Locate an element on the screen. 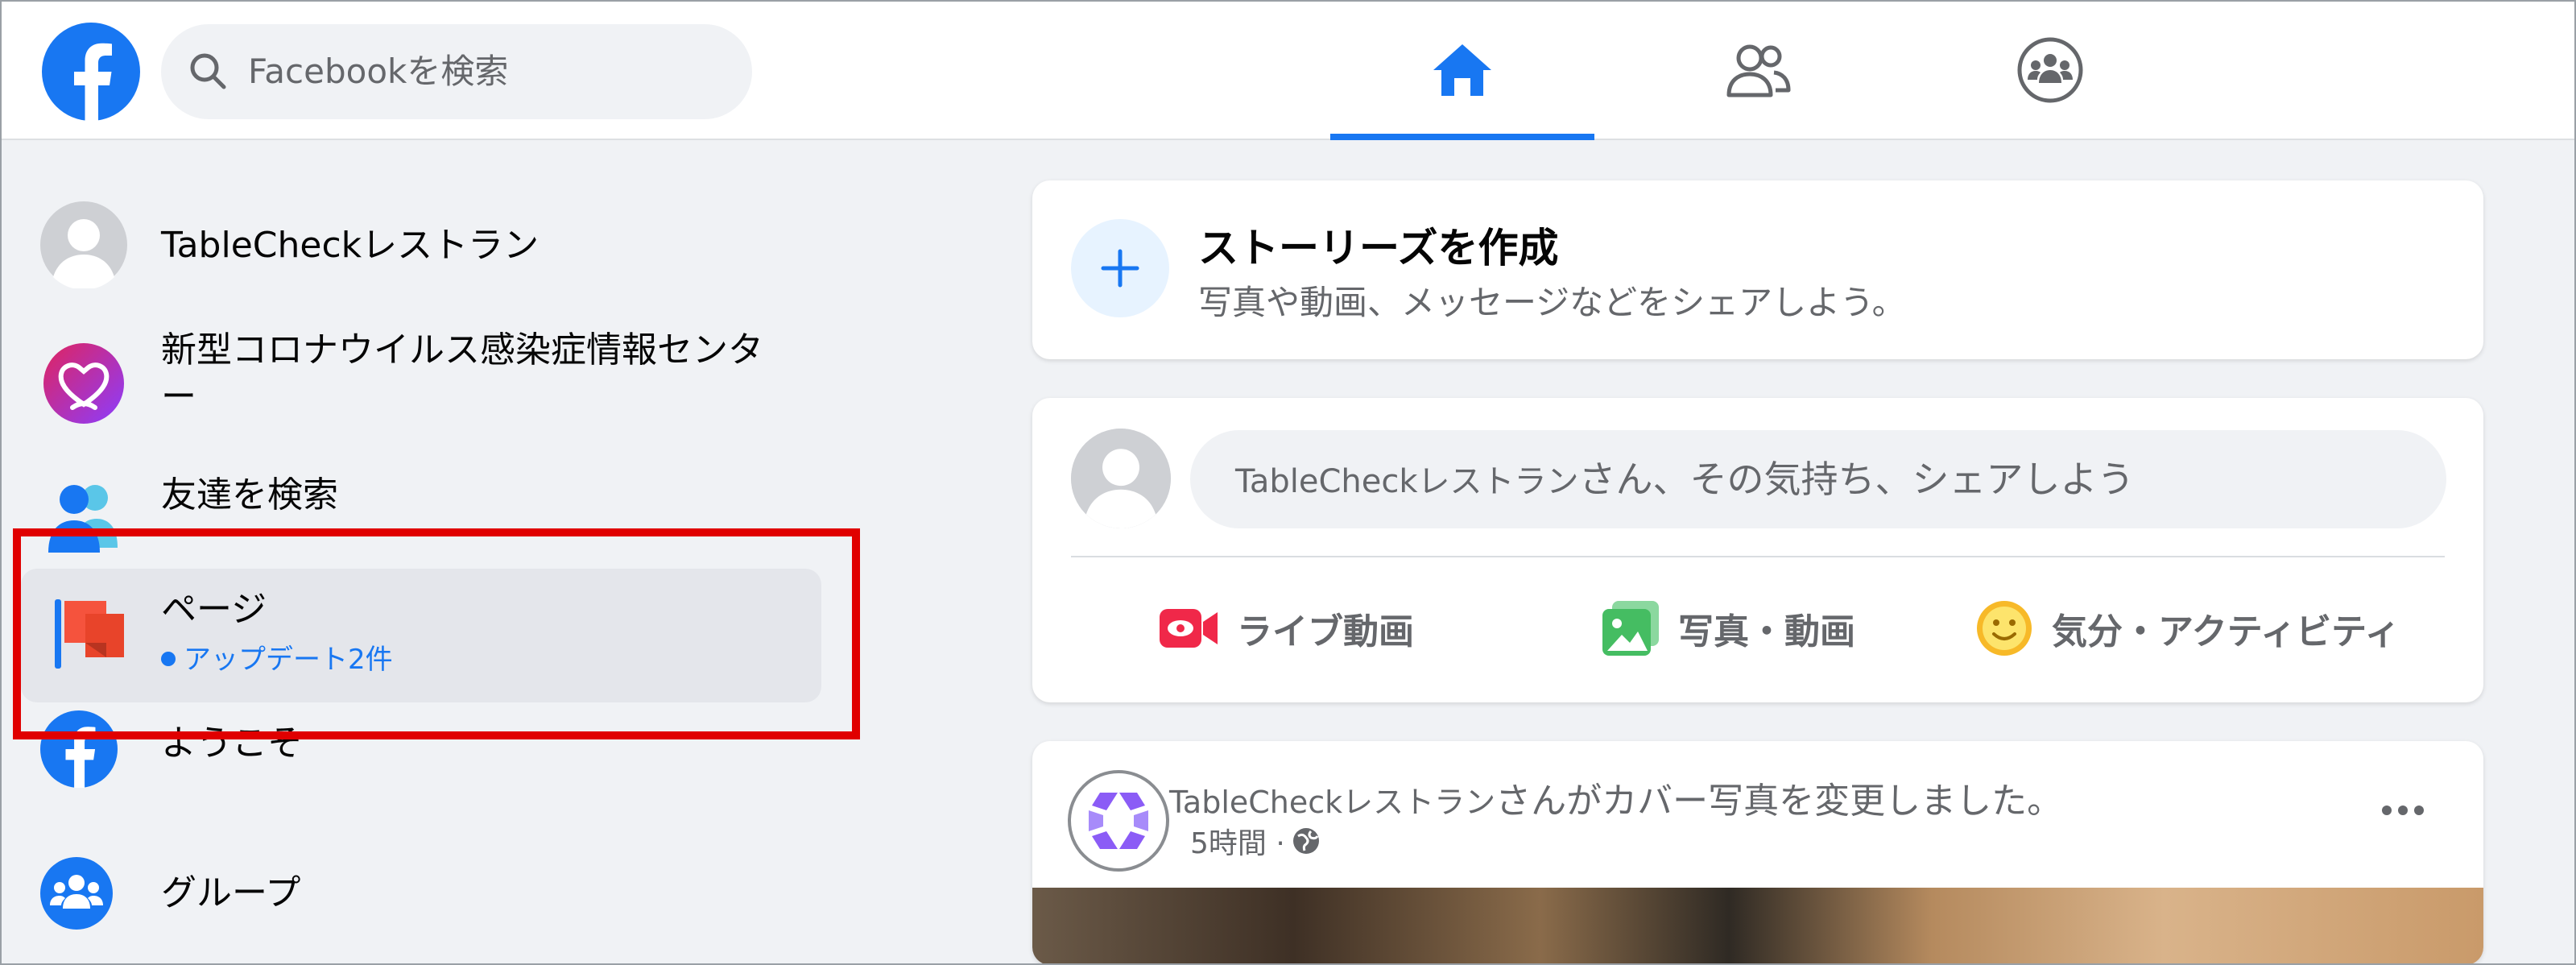  live-video-icon is located at coordinates (1189, 628).